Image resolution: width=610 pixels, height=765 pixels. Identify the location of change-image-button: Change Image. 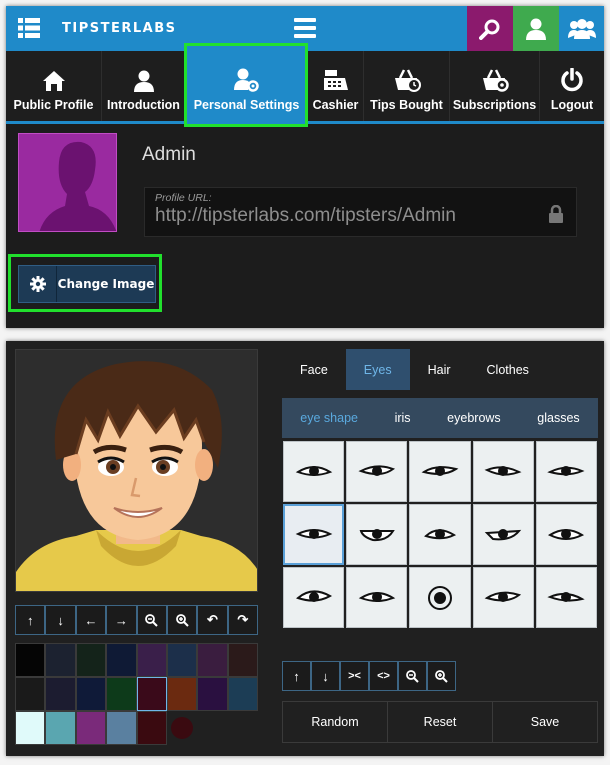
(87, 284).